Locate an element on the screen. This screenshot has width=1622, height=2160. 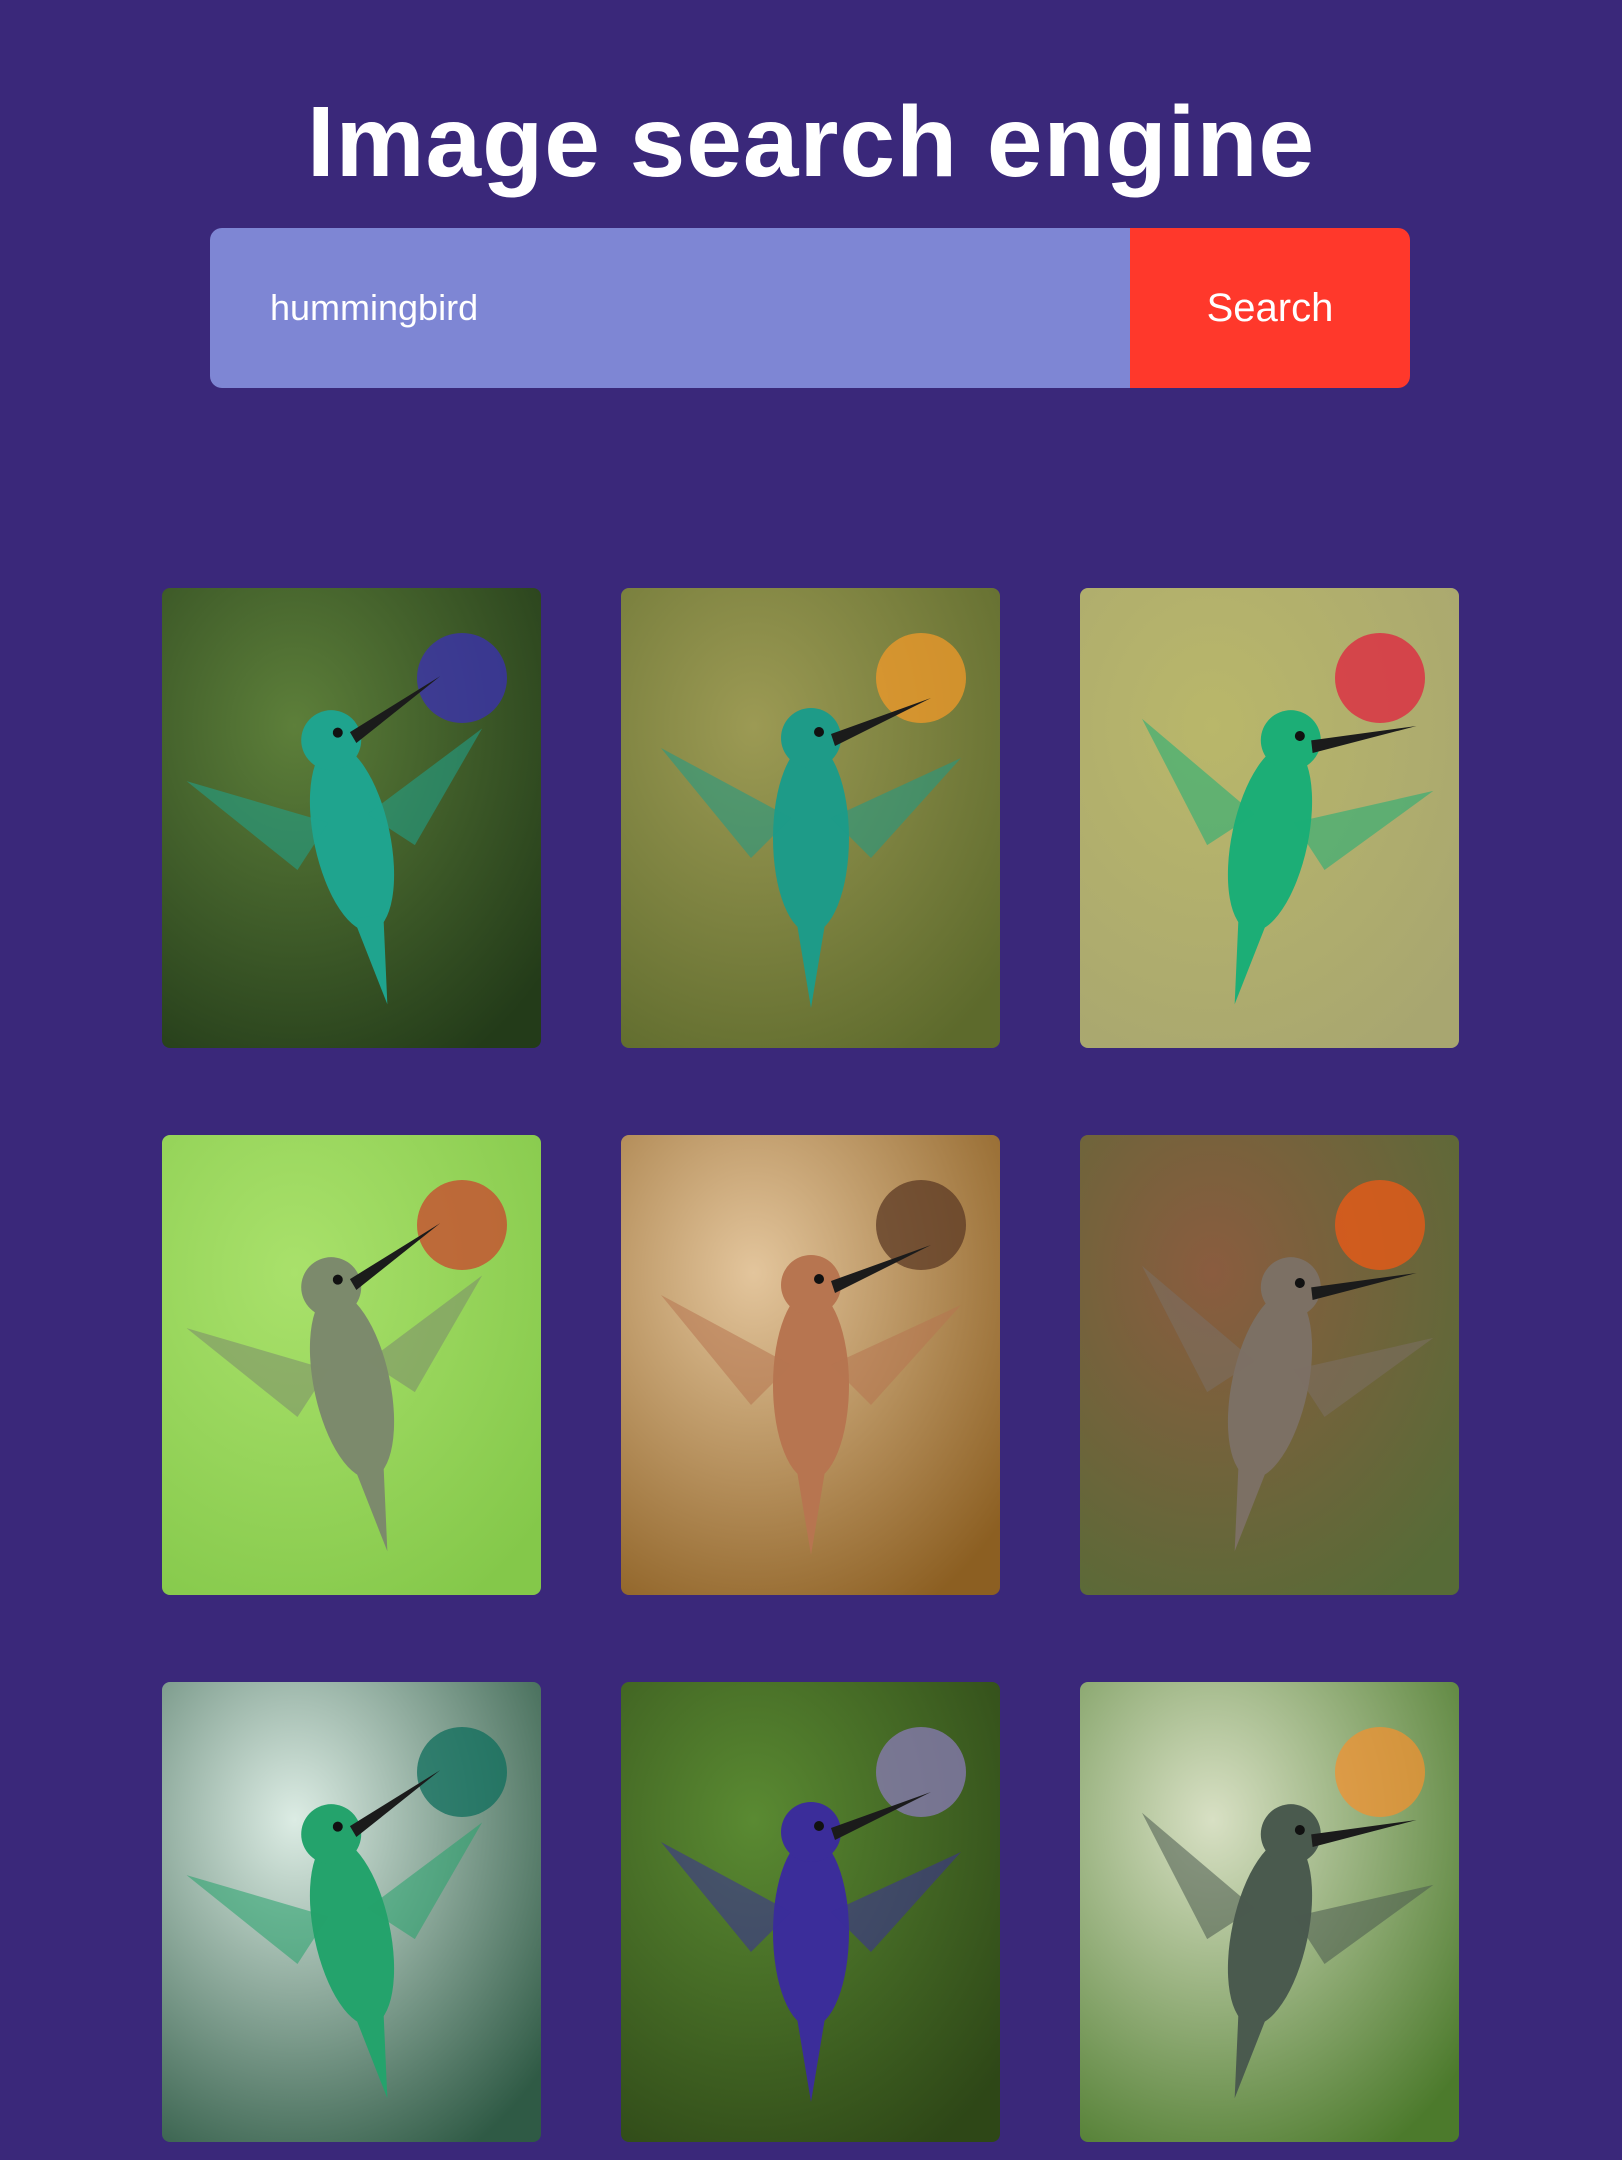
hummingbird-fuchsia-image is located at coordinates (1269, 818).